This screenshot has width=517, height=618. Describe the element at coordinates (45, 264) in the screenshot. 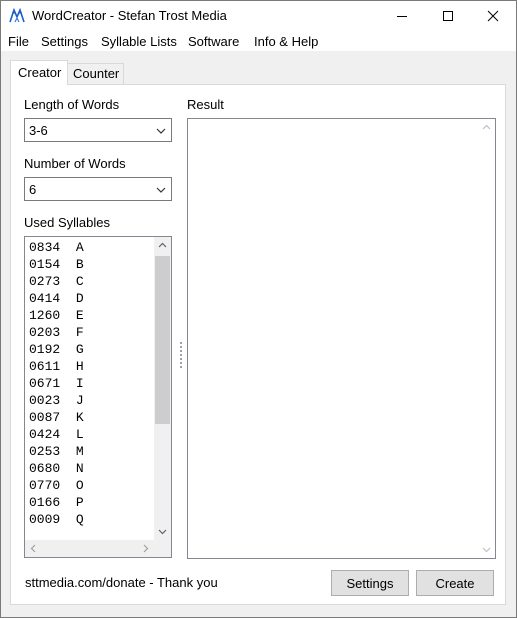

I see `syllable-count: 0154` at that location.